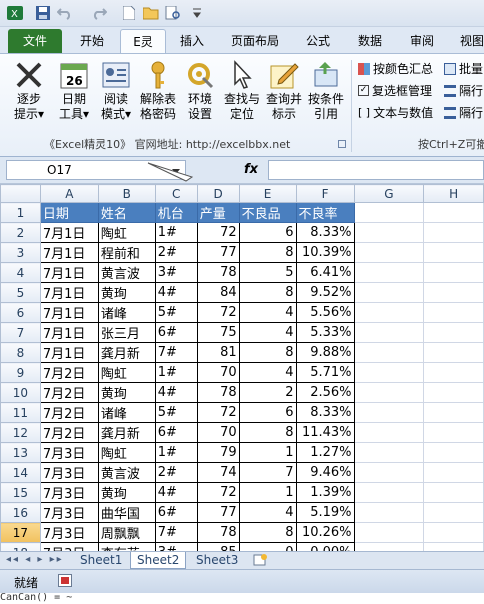 Image resolution: width=484 pixels, height=604 pixels. Describe the element at coordinates (20, 193) in the screenshot. I see `select-all-corner` at that location.